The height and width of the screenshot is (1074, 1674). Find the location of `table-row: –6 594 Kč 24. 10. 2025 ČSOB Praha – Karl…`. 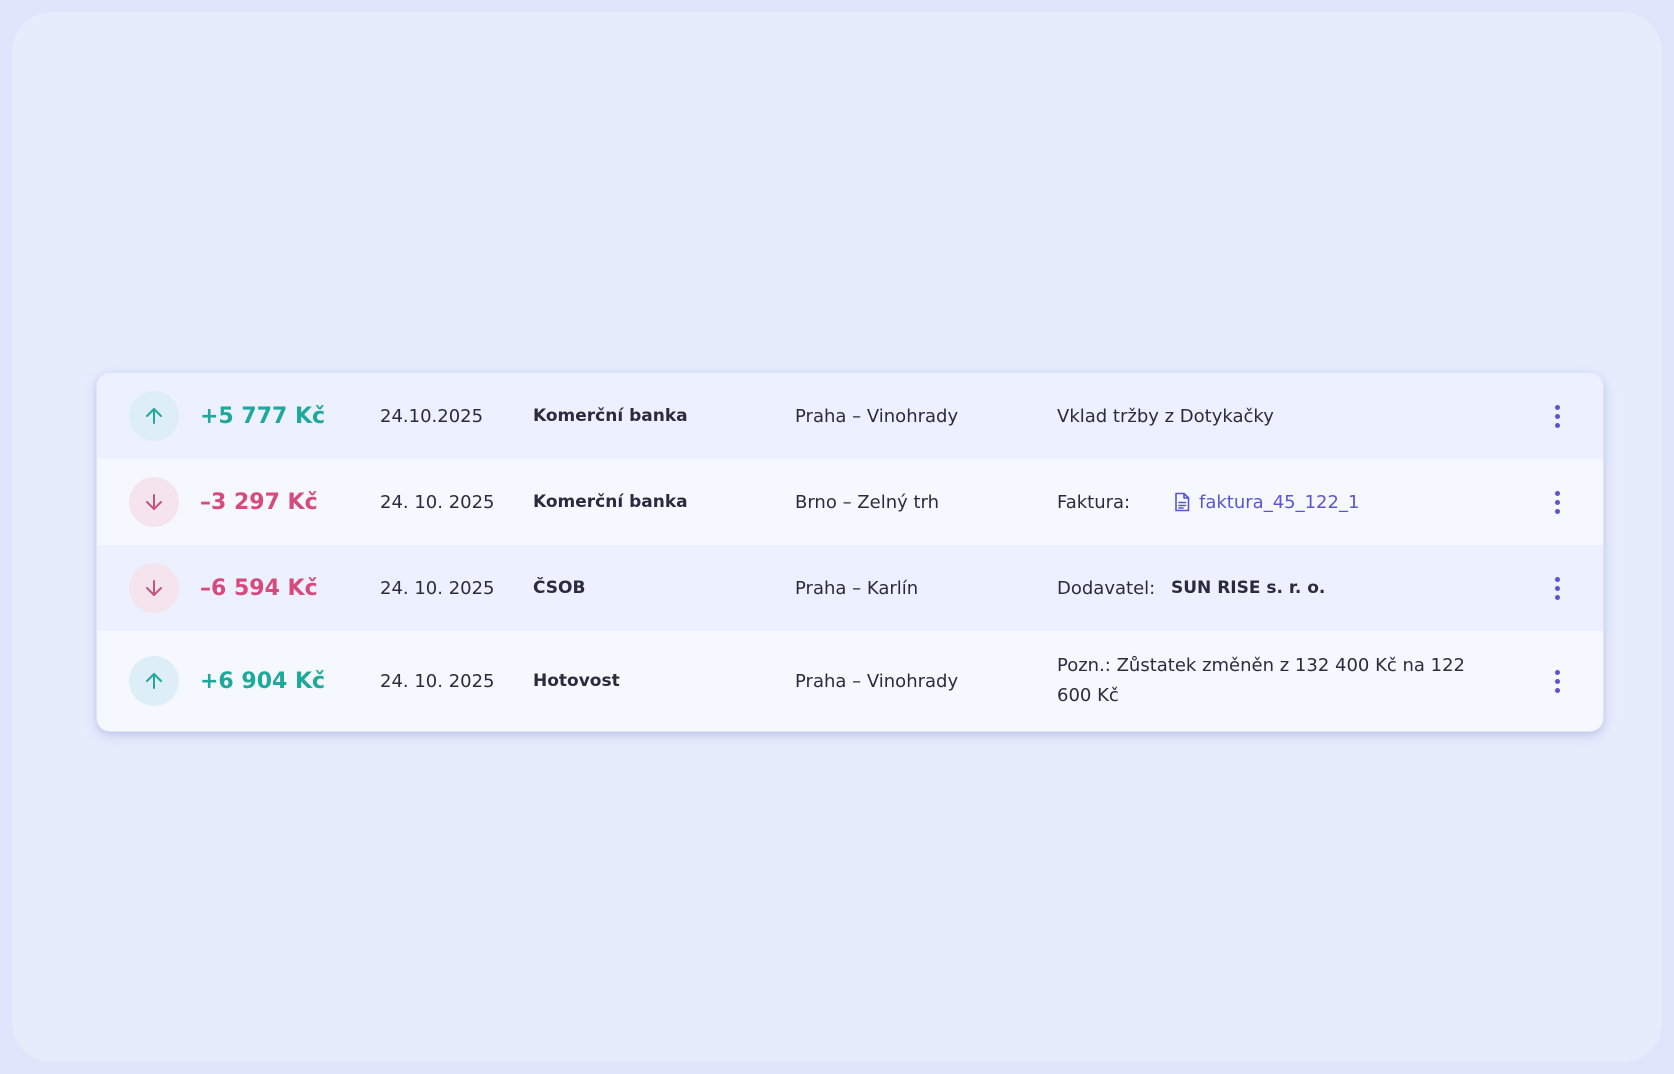

table-row: –6 594 Kč 24. 10. 2025 ČSOB Praha – Karl… is located at coordinates (850, 588).